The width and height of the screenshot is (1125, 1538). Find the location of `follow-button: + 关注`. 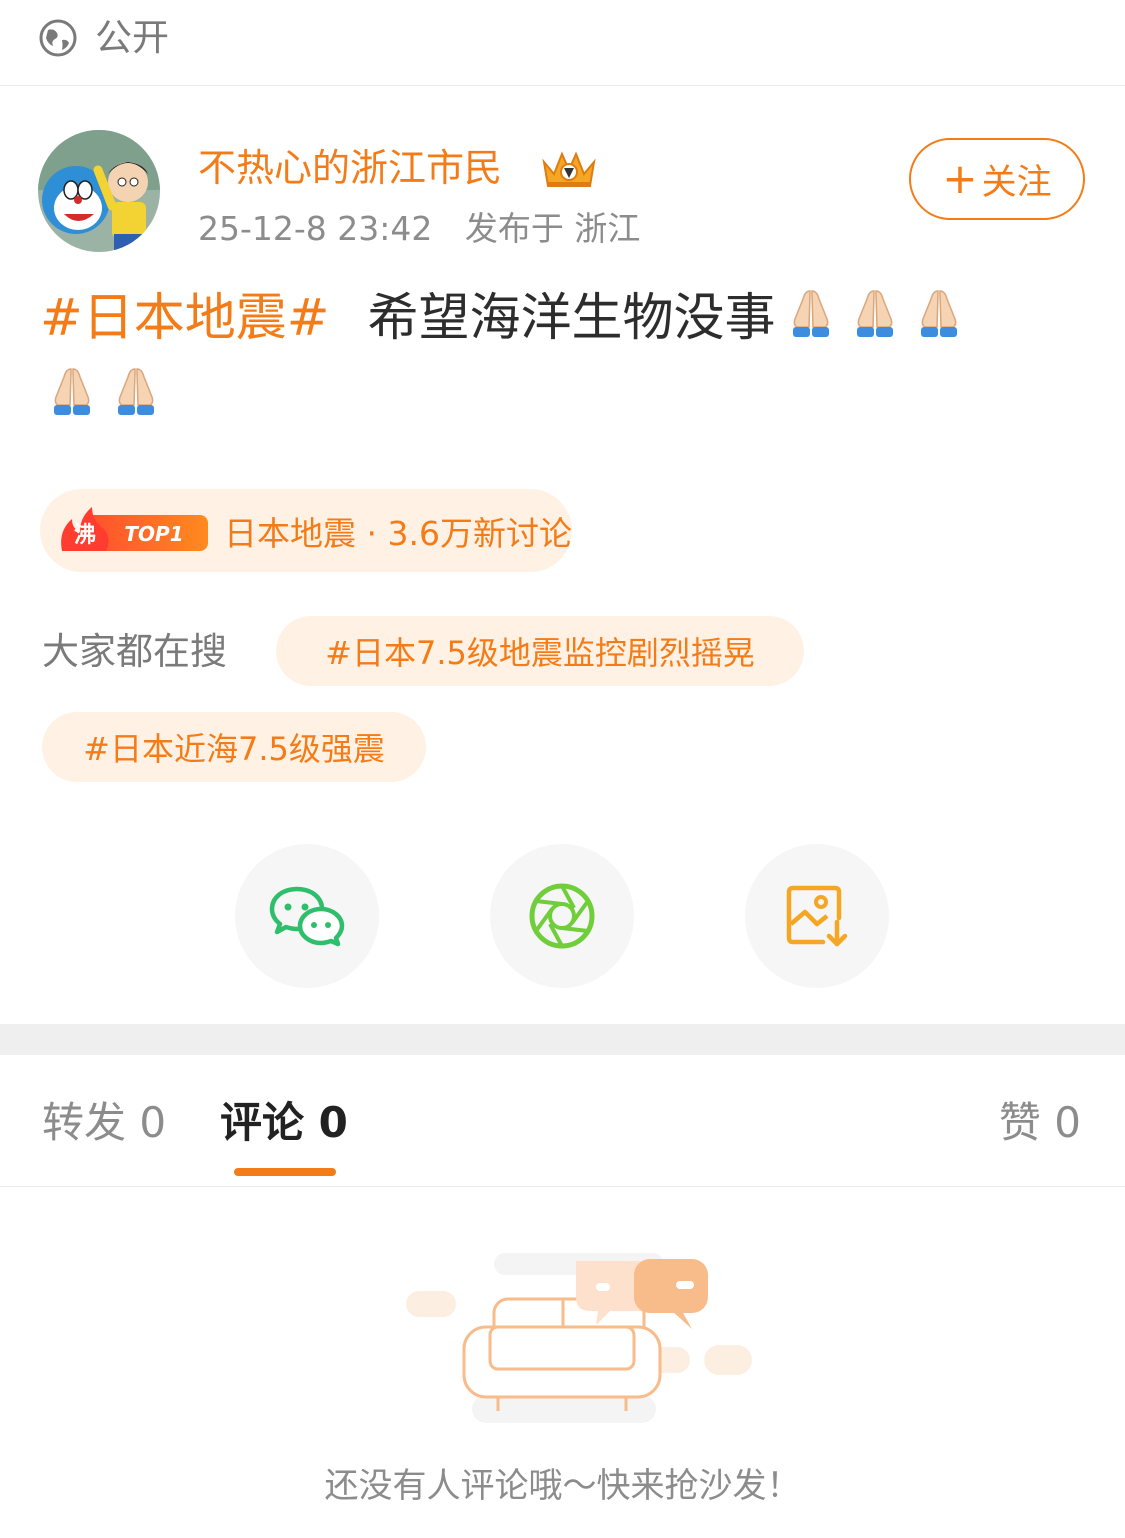

follow-button: + 关注 is located at coordinates (997, 179).